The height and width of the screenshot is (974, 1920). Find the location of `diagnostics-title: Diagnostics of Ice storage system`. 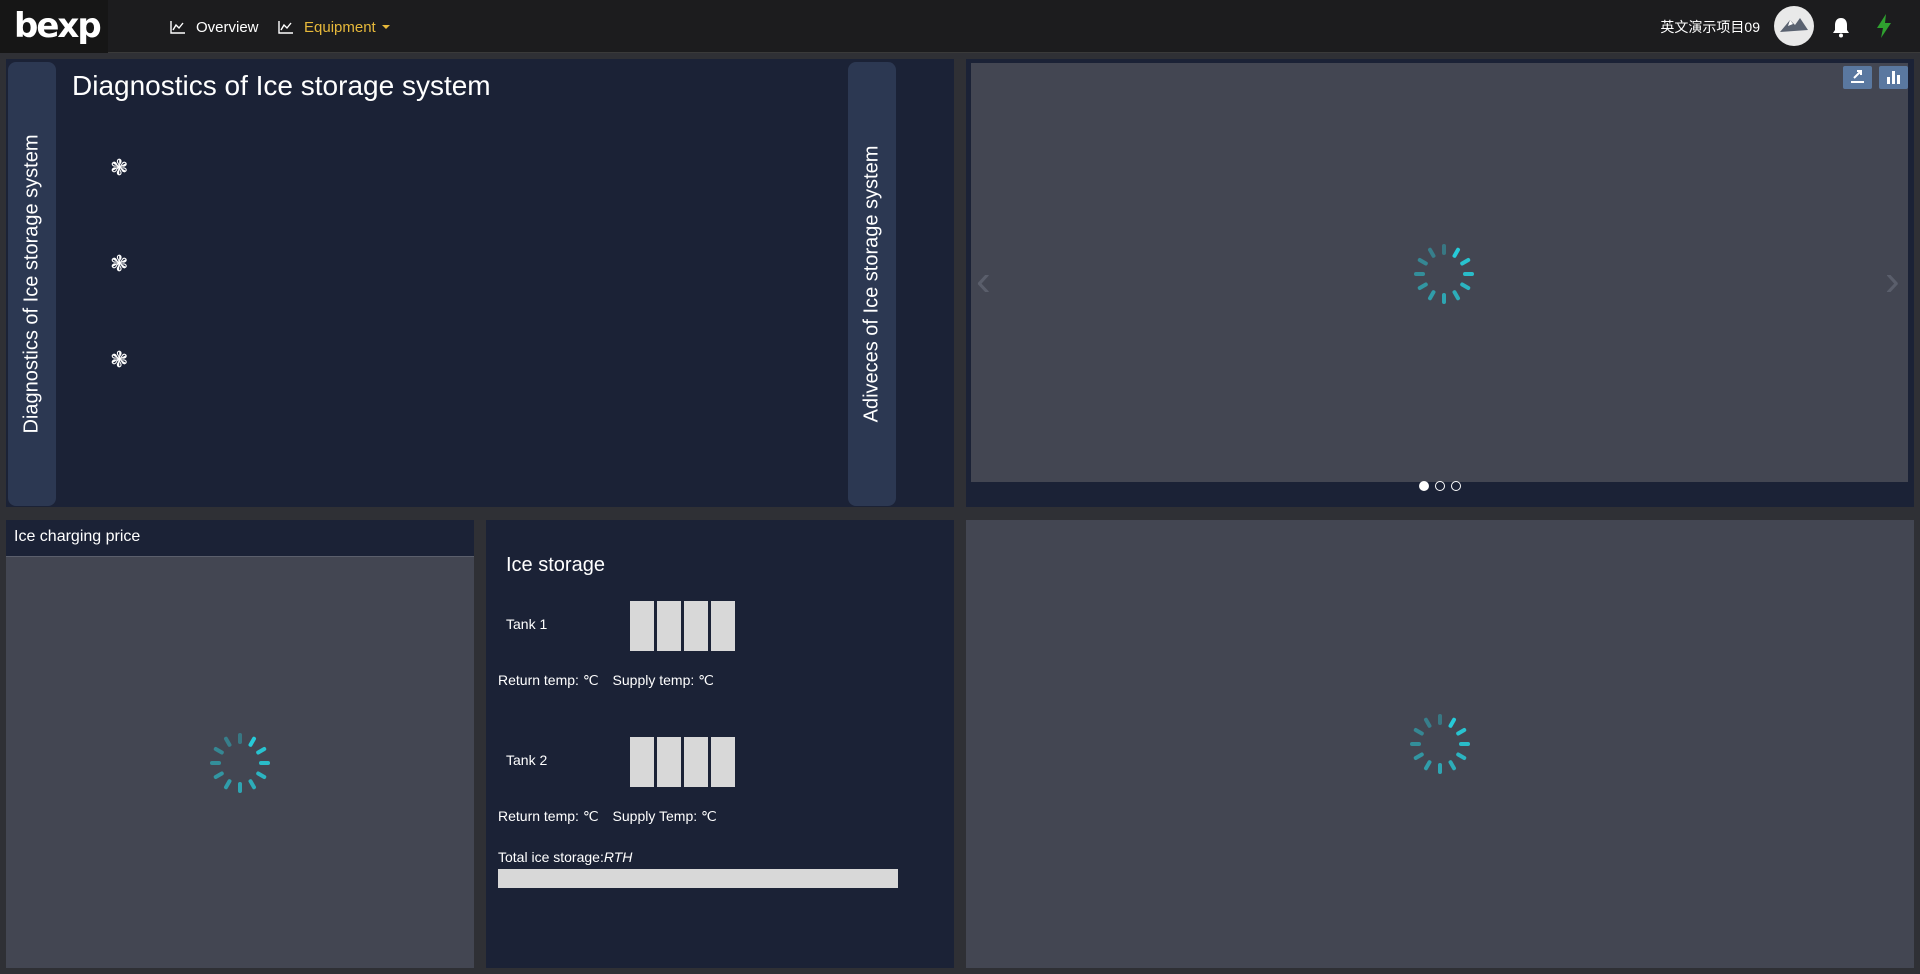

diagnostics-title: Diagnostics of Ice storage system is located at coordinates (281, 85).